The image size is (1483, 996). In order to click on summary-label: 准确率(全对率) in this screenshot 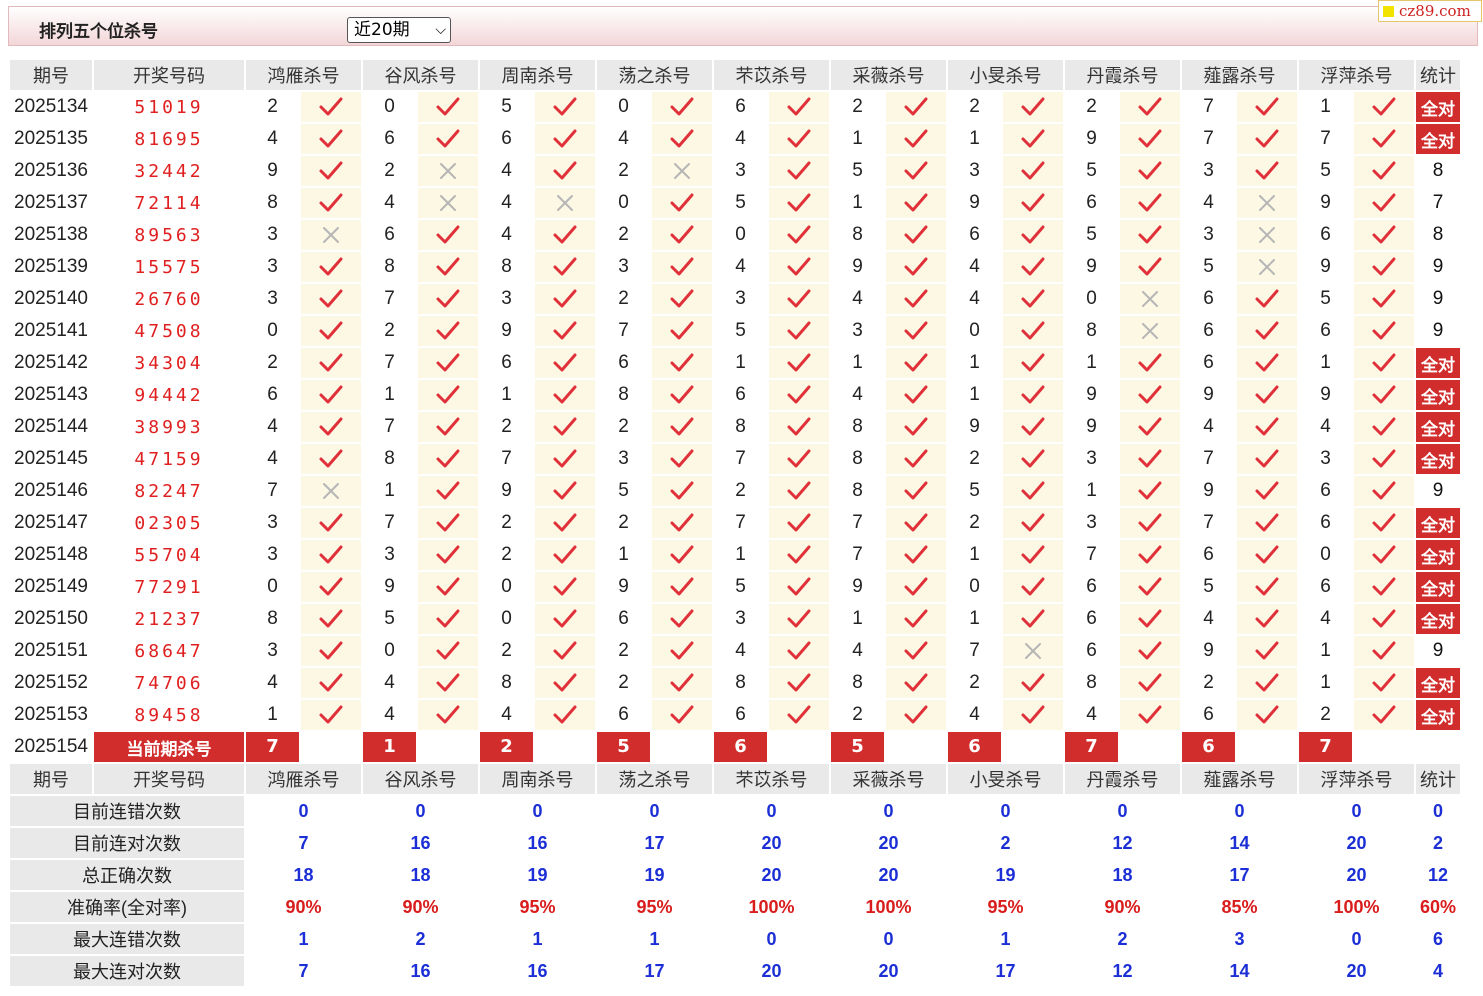, I will do `click(127, 907)`.